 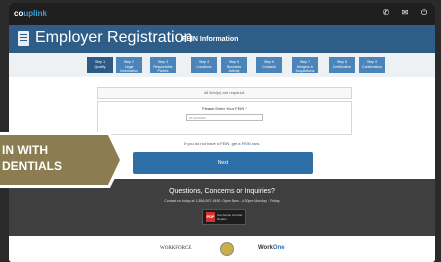 I want to click on step-9: Step 9 Confirmation, so click(x=372, y=65).